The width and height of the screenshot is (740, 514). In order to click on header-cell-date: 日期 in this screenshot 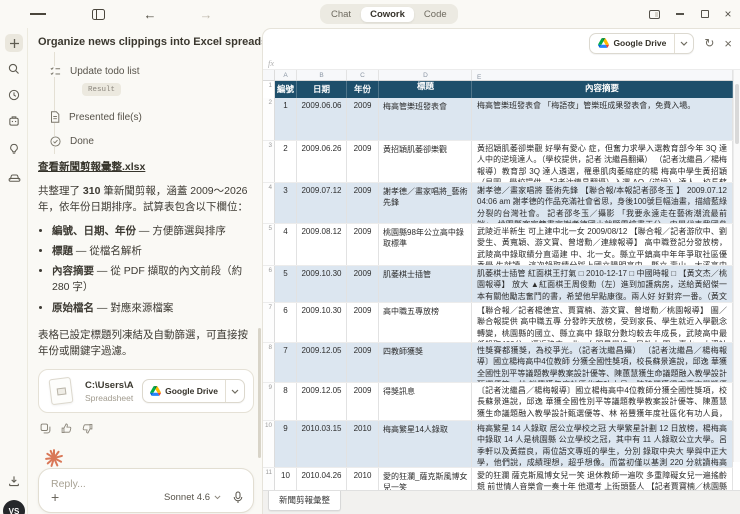, I will do `click(322, 89)`.